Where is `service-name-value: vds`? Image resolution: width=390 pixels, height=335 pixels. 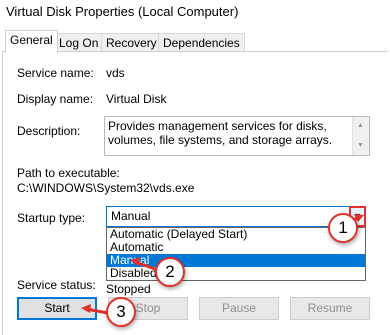 service-name-value: vds is located at coordinates (115, 73).